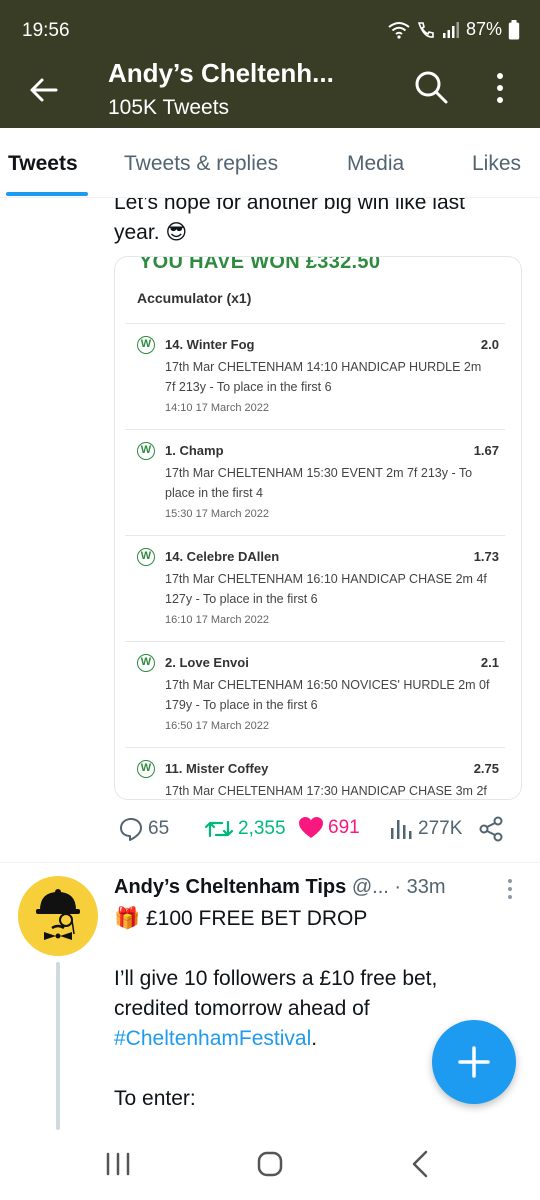 The image size is (540, 1200). I want to click on search-icon, so click(431, 87).